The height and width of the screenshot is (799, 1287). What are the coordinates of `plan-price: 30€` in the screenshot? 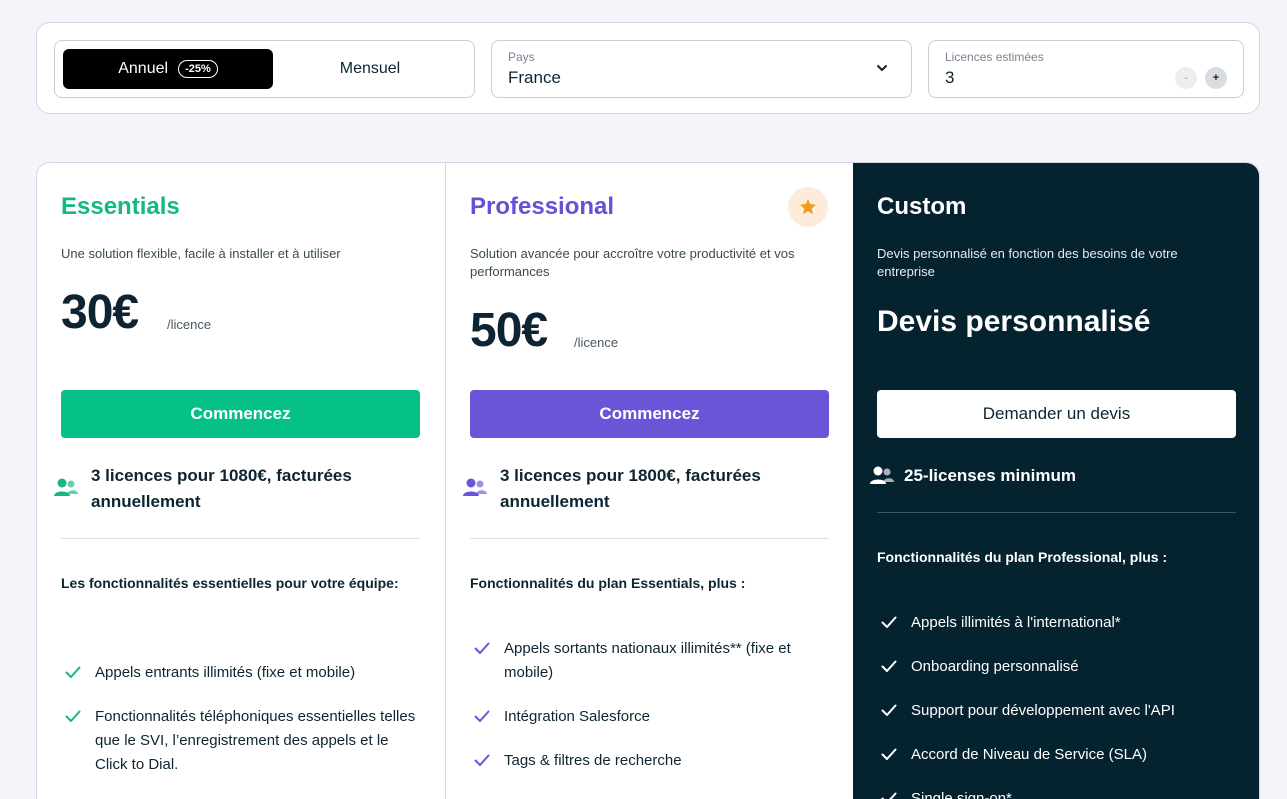 It's located at (100, 312).